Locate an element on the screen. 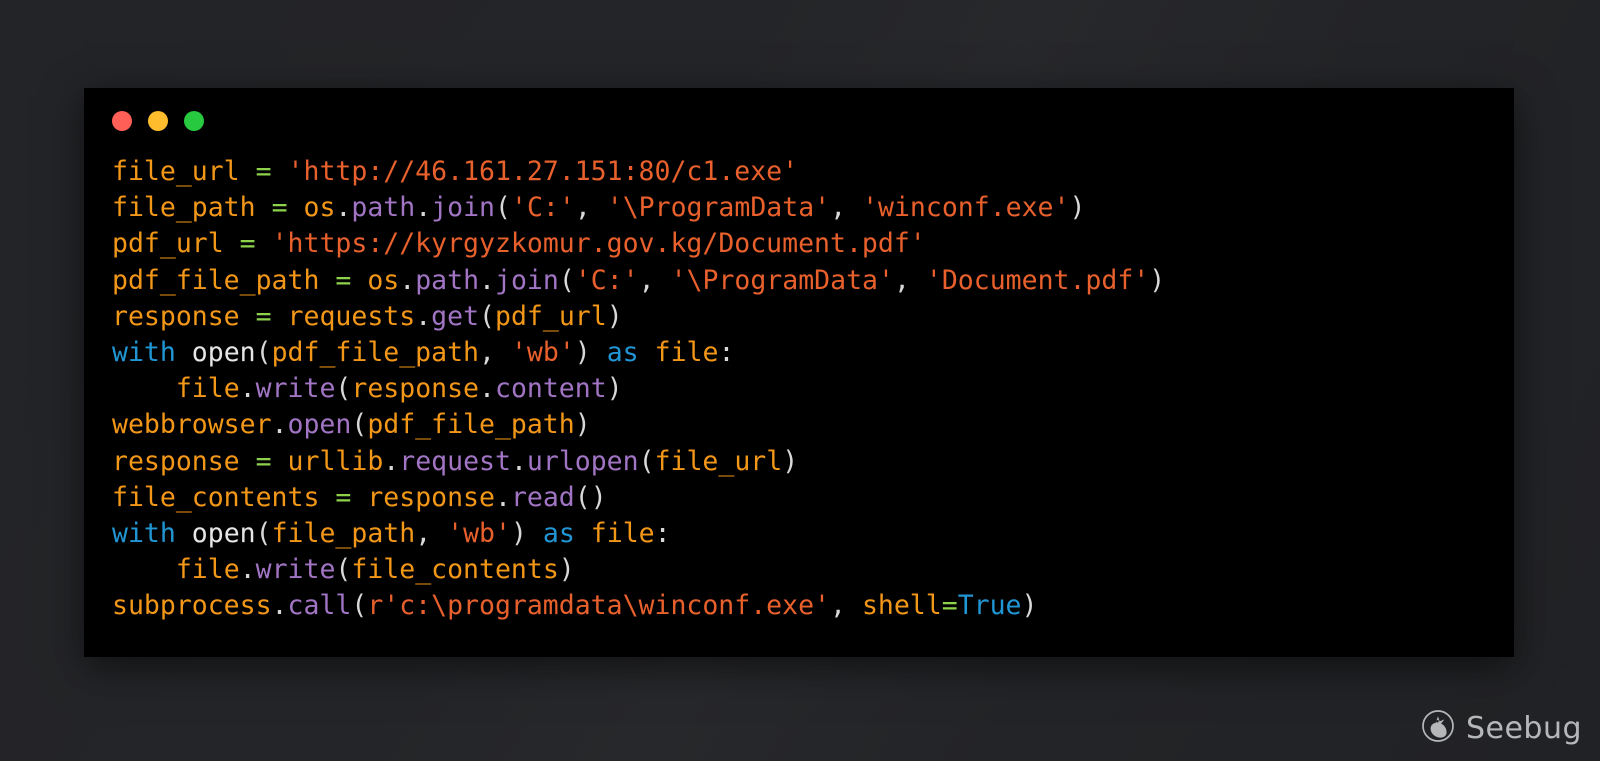 The height and width of the screenshot is (761, 1600). code-token: os is located at coordinates (319, 208).